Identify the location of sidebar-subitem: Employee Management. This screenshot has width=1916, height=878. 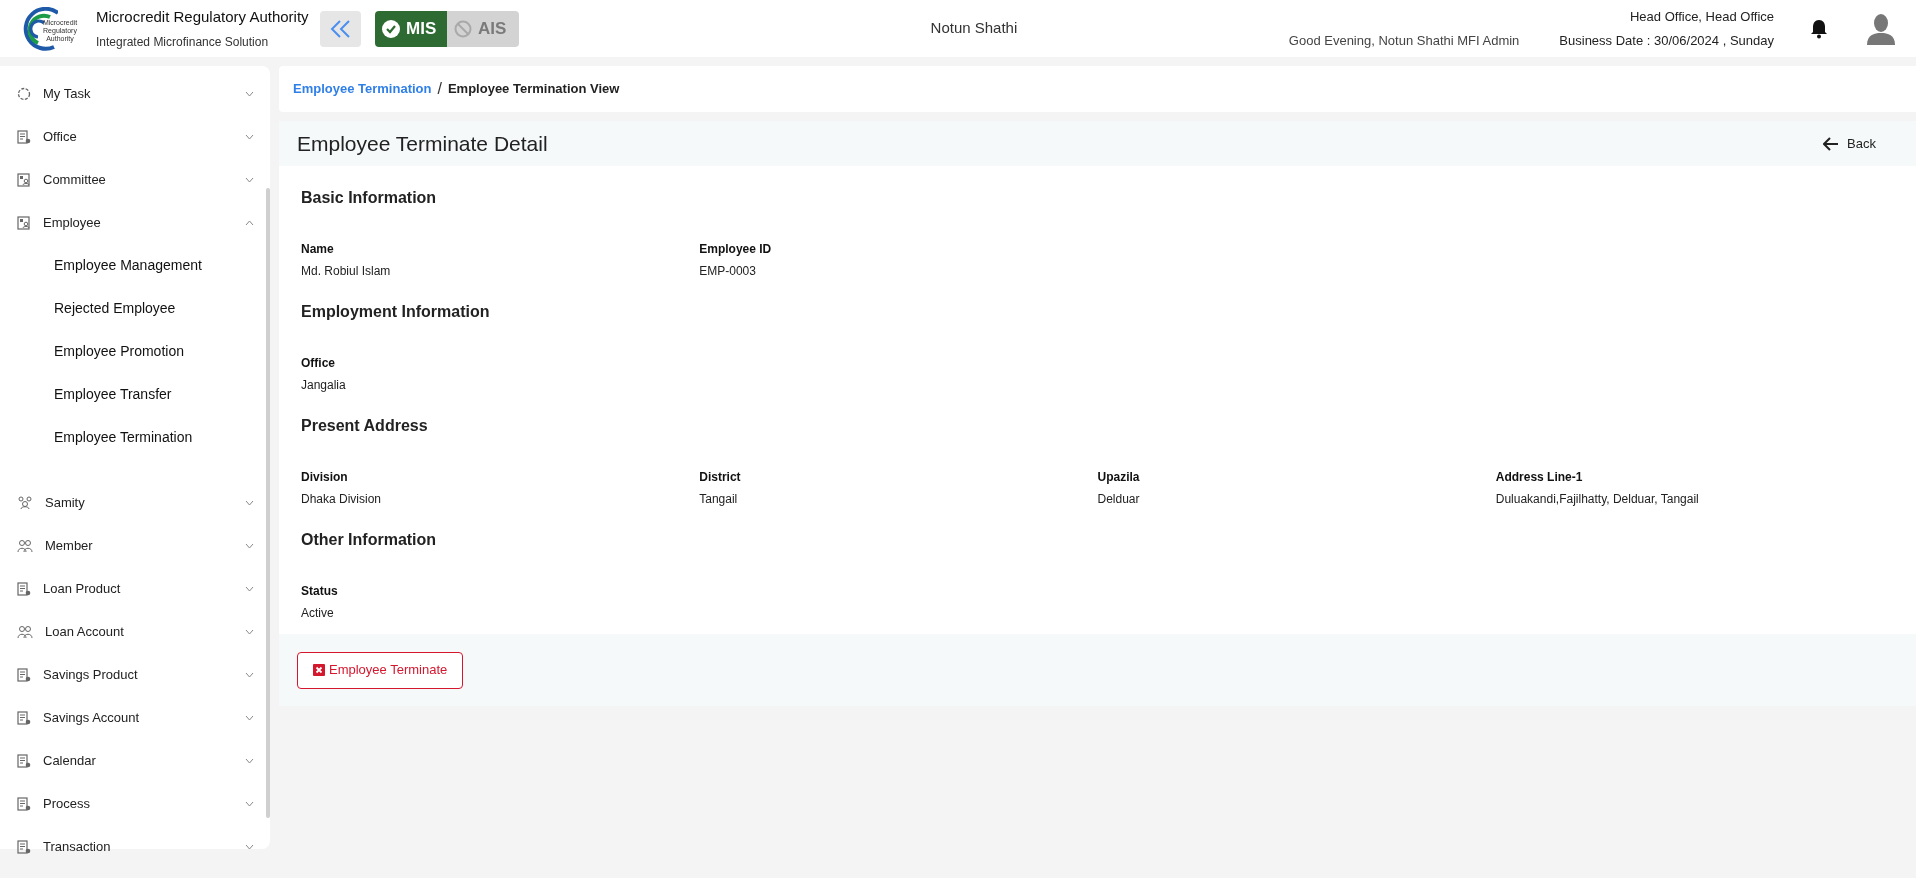
(135, 265).